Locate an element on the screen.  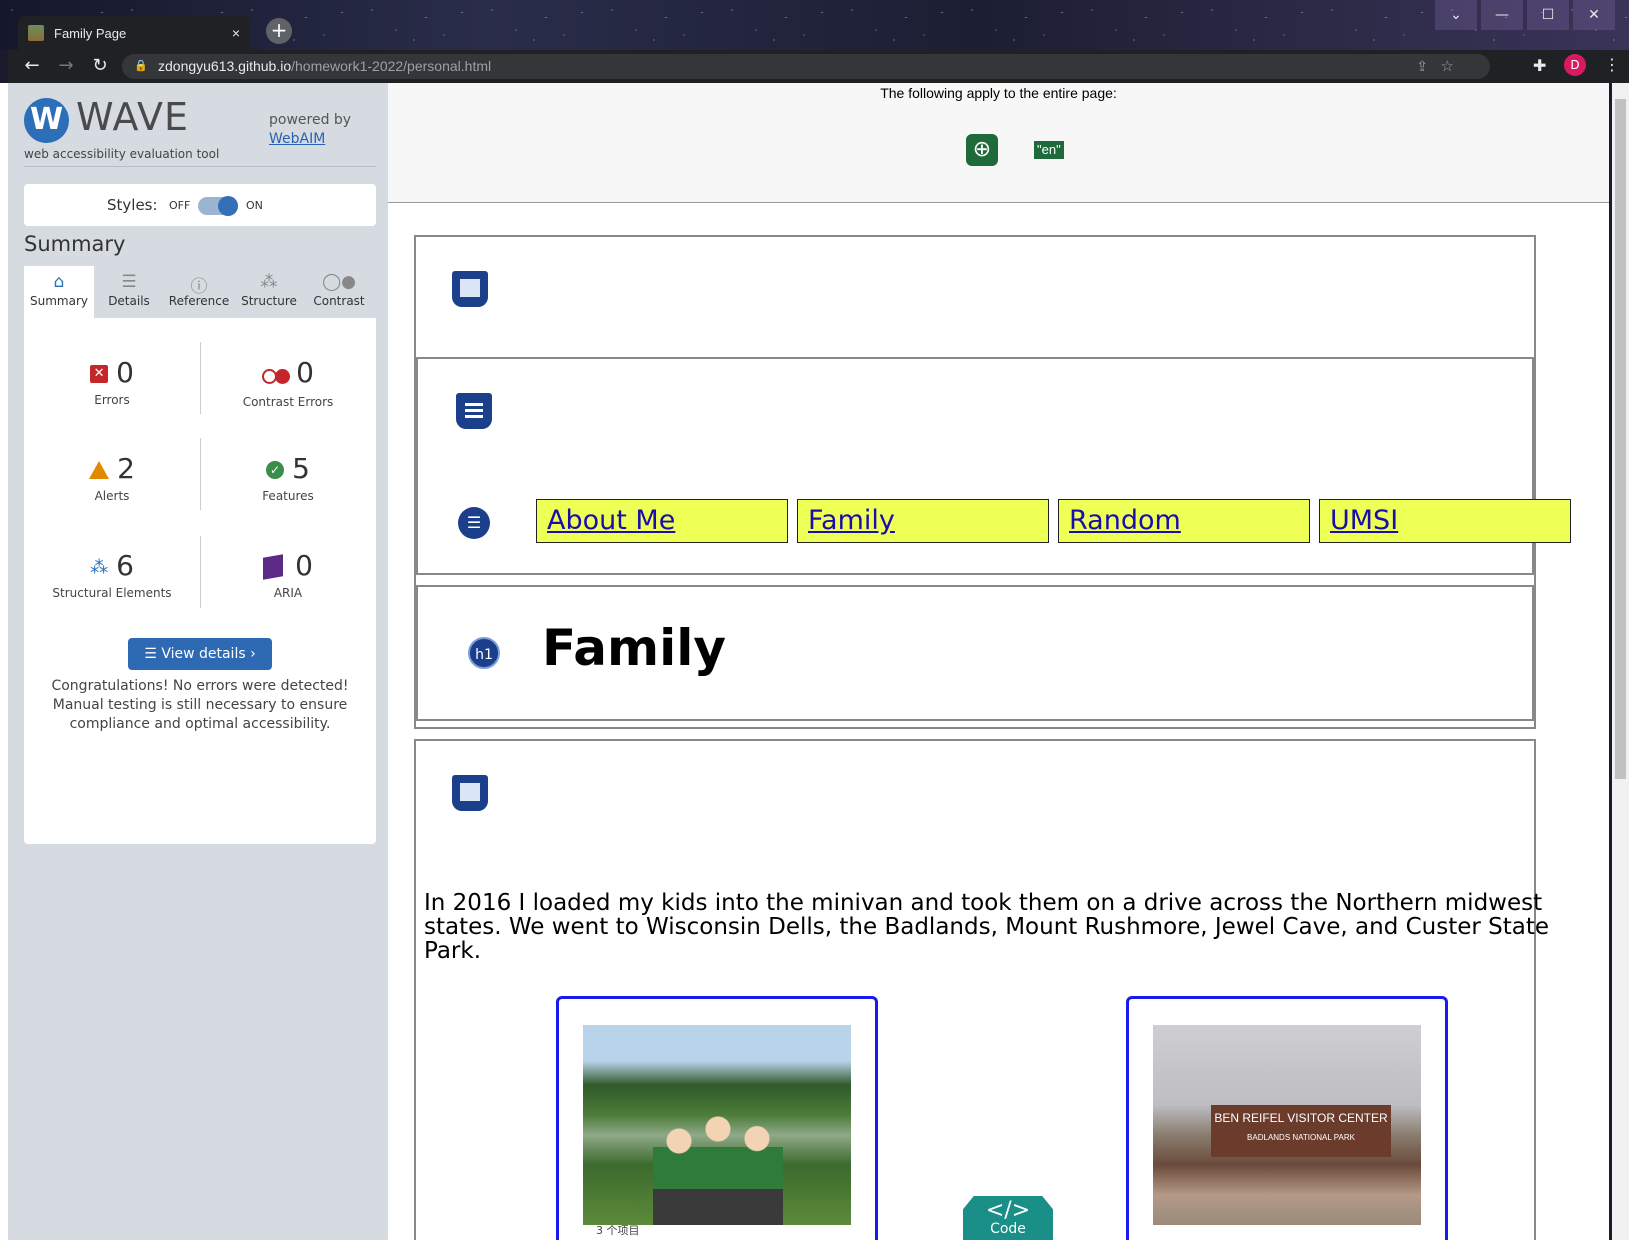
main-region-icon is located at coordinates (470, 793).